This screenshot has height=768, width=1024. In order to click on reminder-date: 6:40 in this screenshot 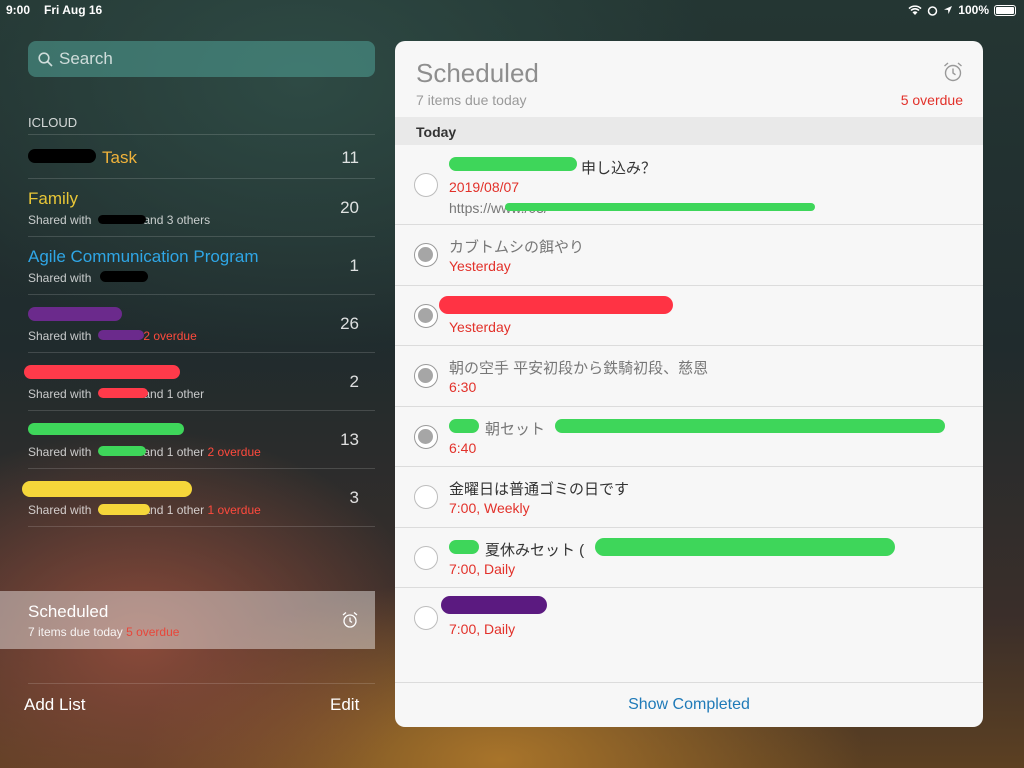, I will do `click(463, 447)`.